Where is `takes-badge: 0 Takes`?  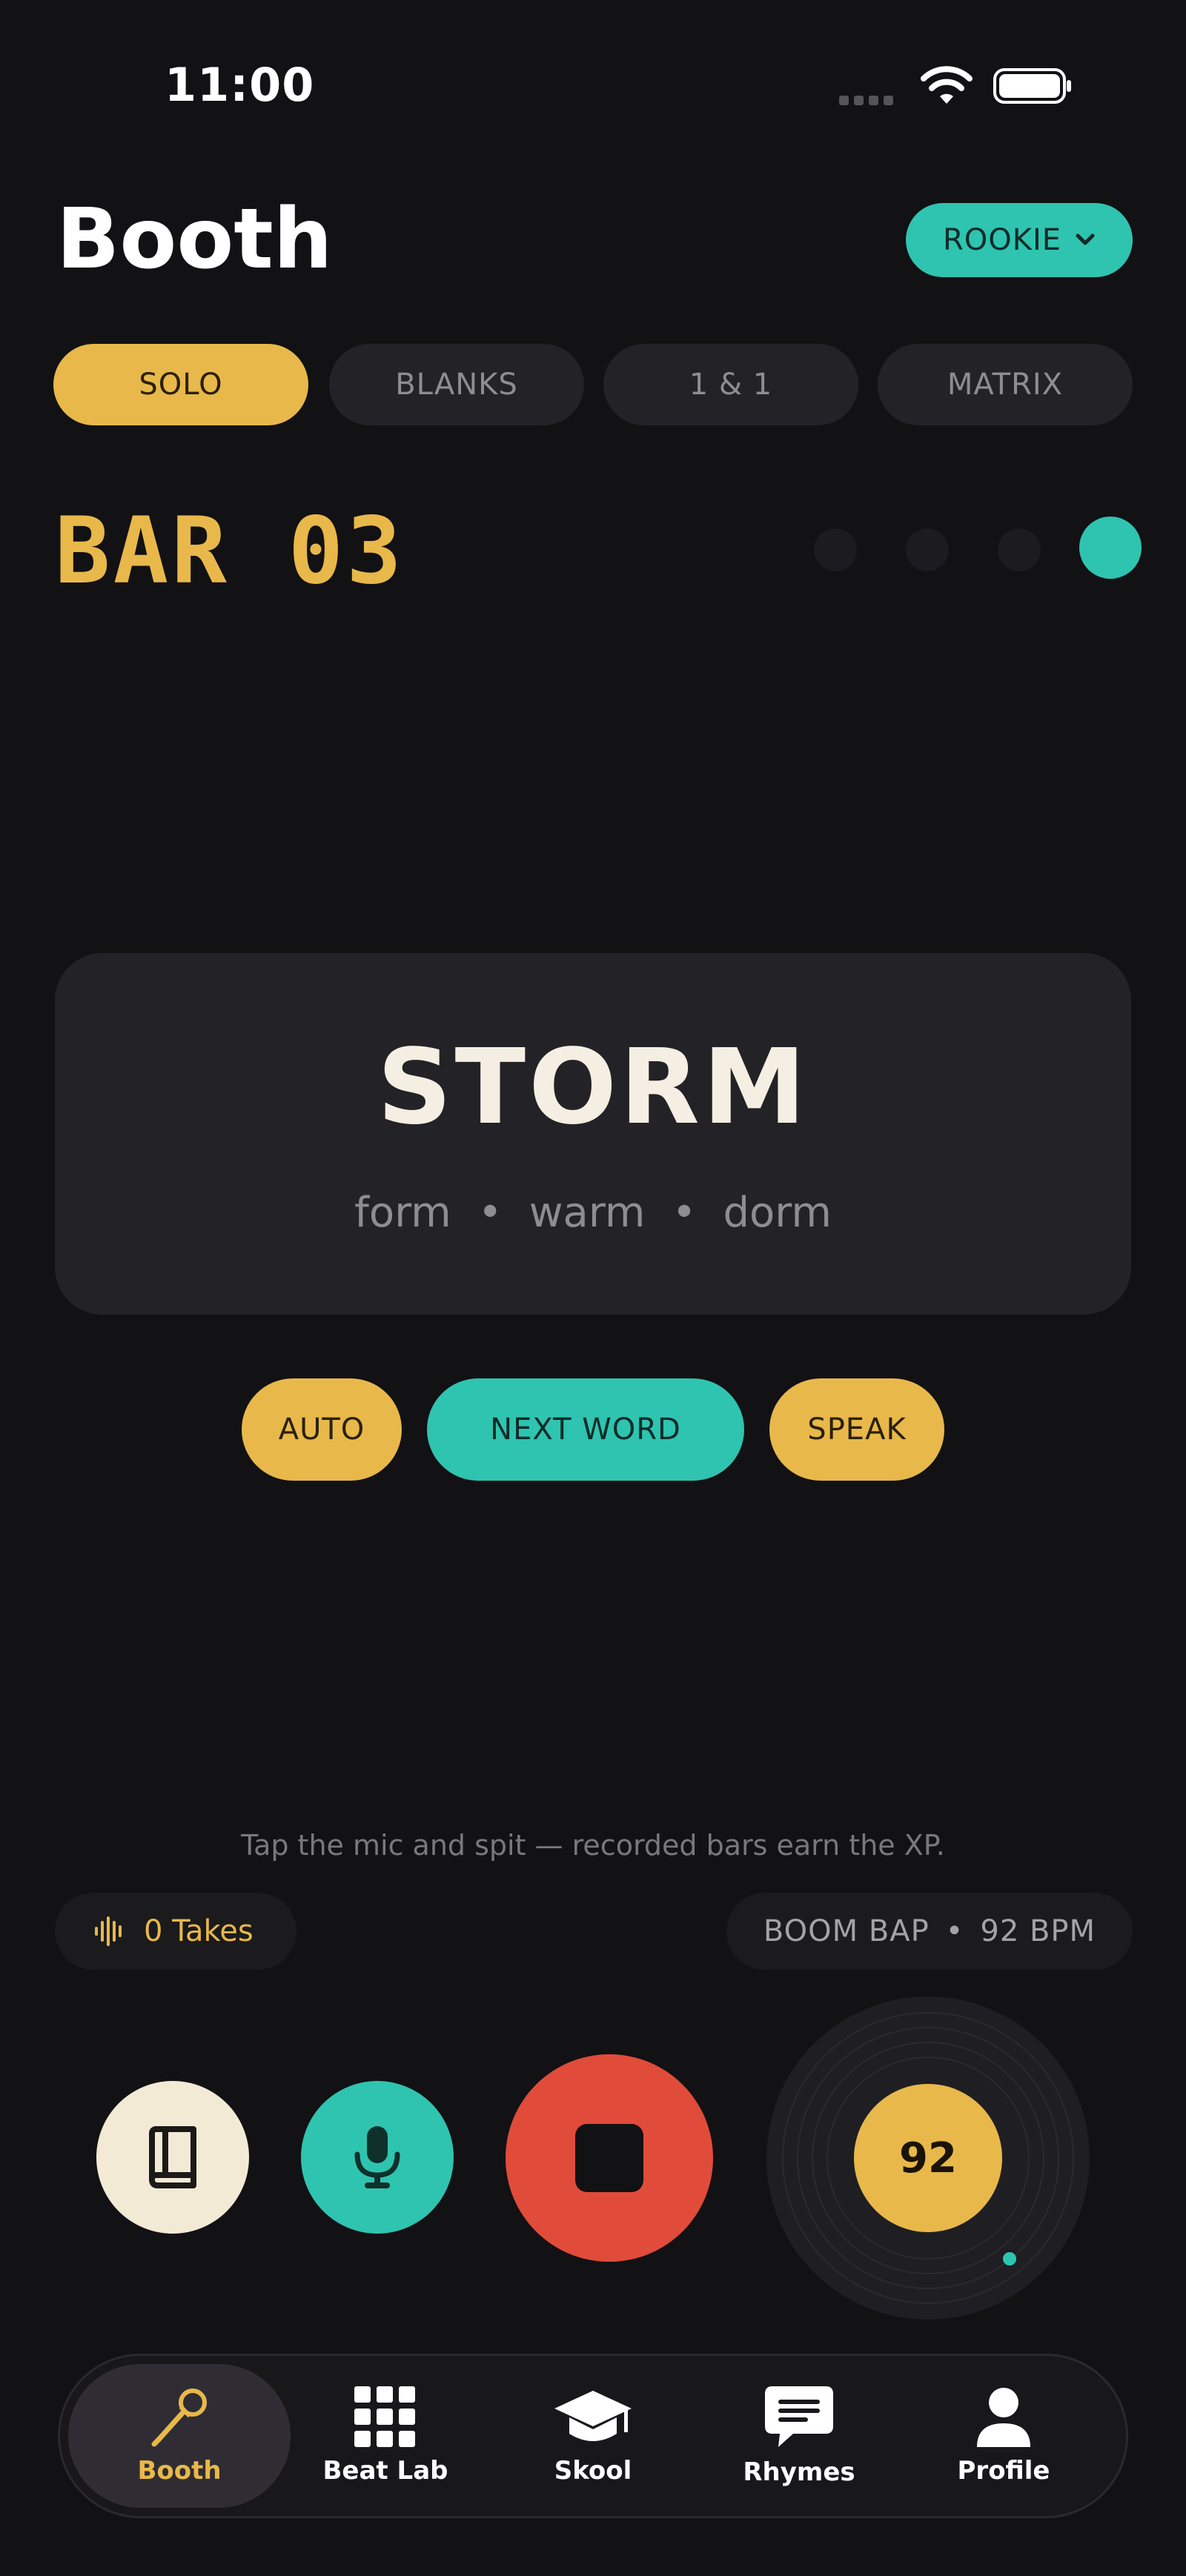
takes-badge: 0 Takes is located at coordinates (175, 1931).